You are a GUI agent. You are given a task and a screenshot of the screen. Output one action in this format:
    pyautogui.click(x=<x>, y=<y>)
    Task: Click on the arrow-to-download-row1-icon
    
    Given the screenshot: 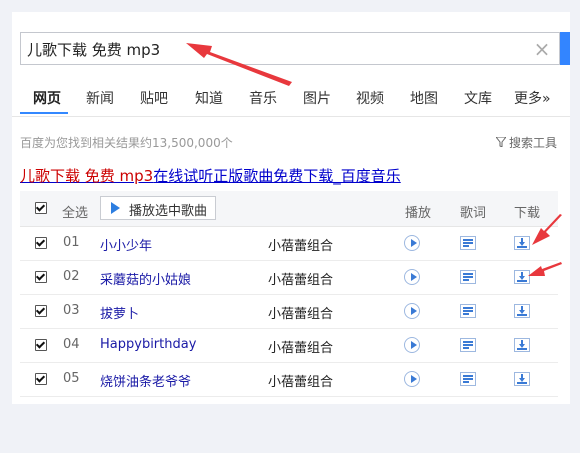 What is the action you would take?
    pyautogui.click(x=547, y=229)
    